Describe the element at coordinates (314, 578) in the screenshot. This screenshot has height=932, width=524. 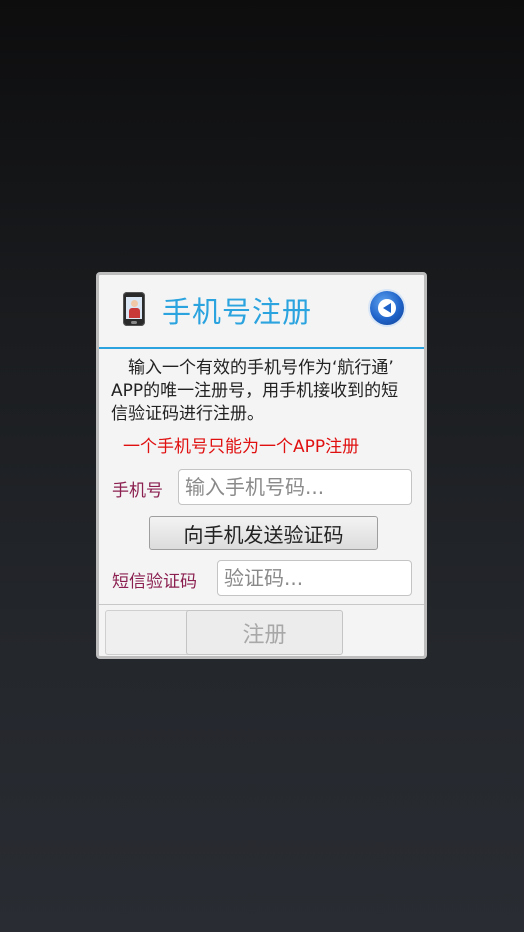
I see `sms-code-input` at that location.